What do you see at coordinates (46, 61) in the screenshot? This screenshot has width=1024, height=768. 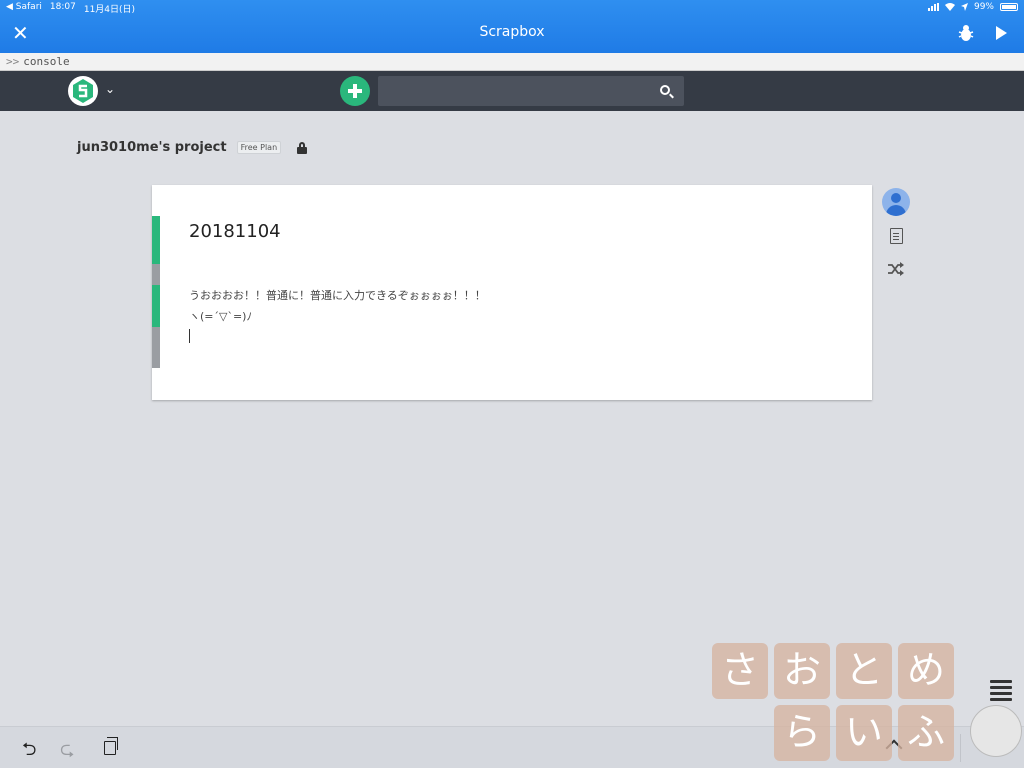 I see `console-text: console` at bounding box center [46, 61].